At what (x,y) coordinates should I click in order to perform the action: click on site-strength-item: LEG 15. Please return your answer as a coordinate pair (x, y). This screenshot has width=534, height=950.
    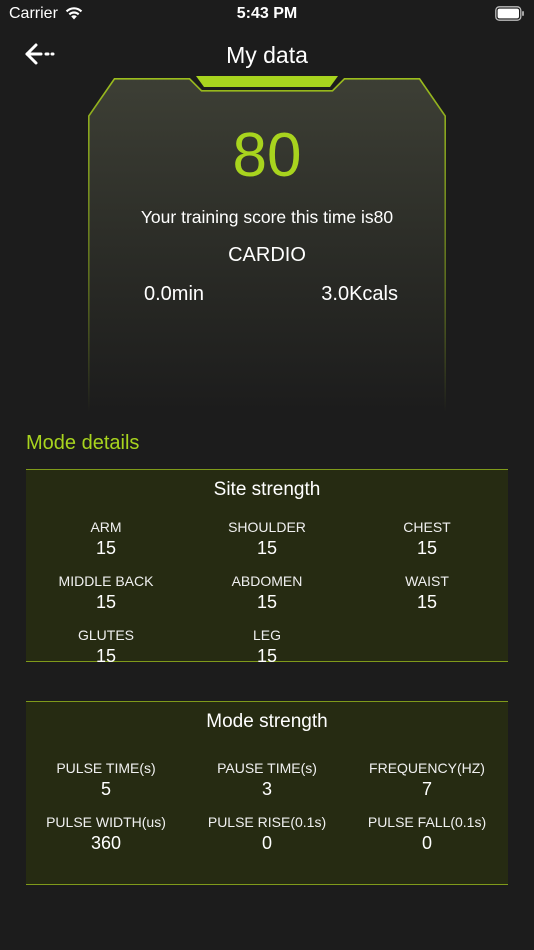
    Looking at the image, I should click on (267, 646).